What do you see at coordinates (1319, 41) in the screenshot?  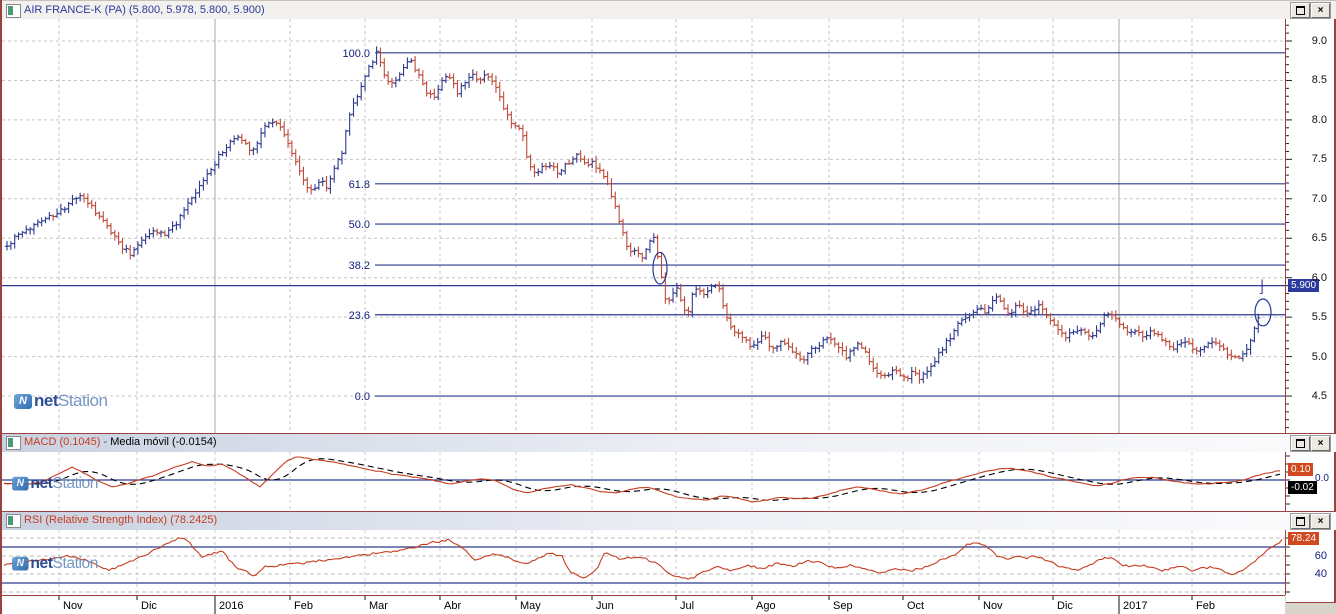 I see `price-tick-label: 9.0` at bounding box center [1319, 41].